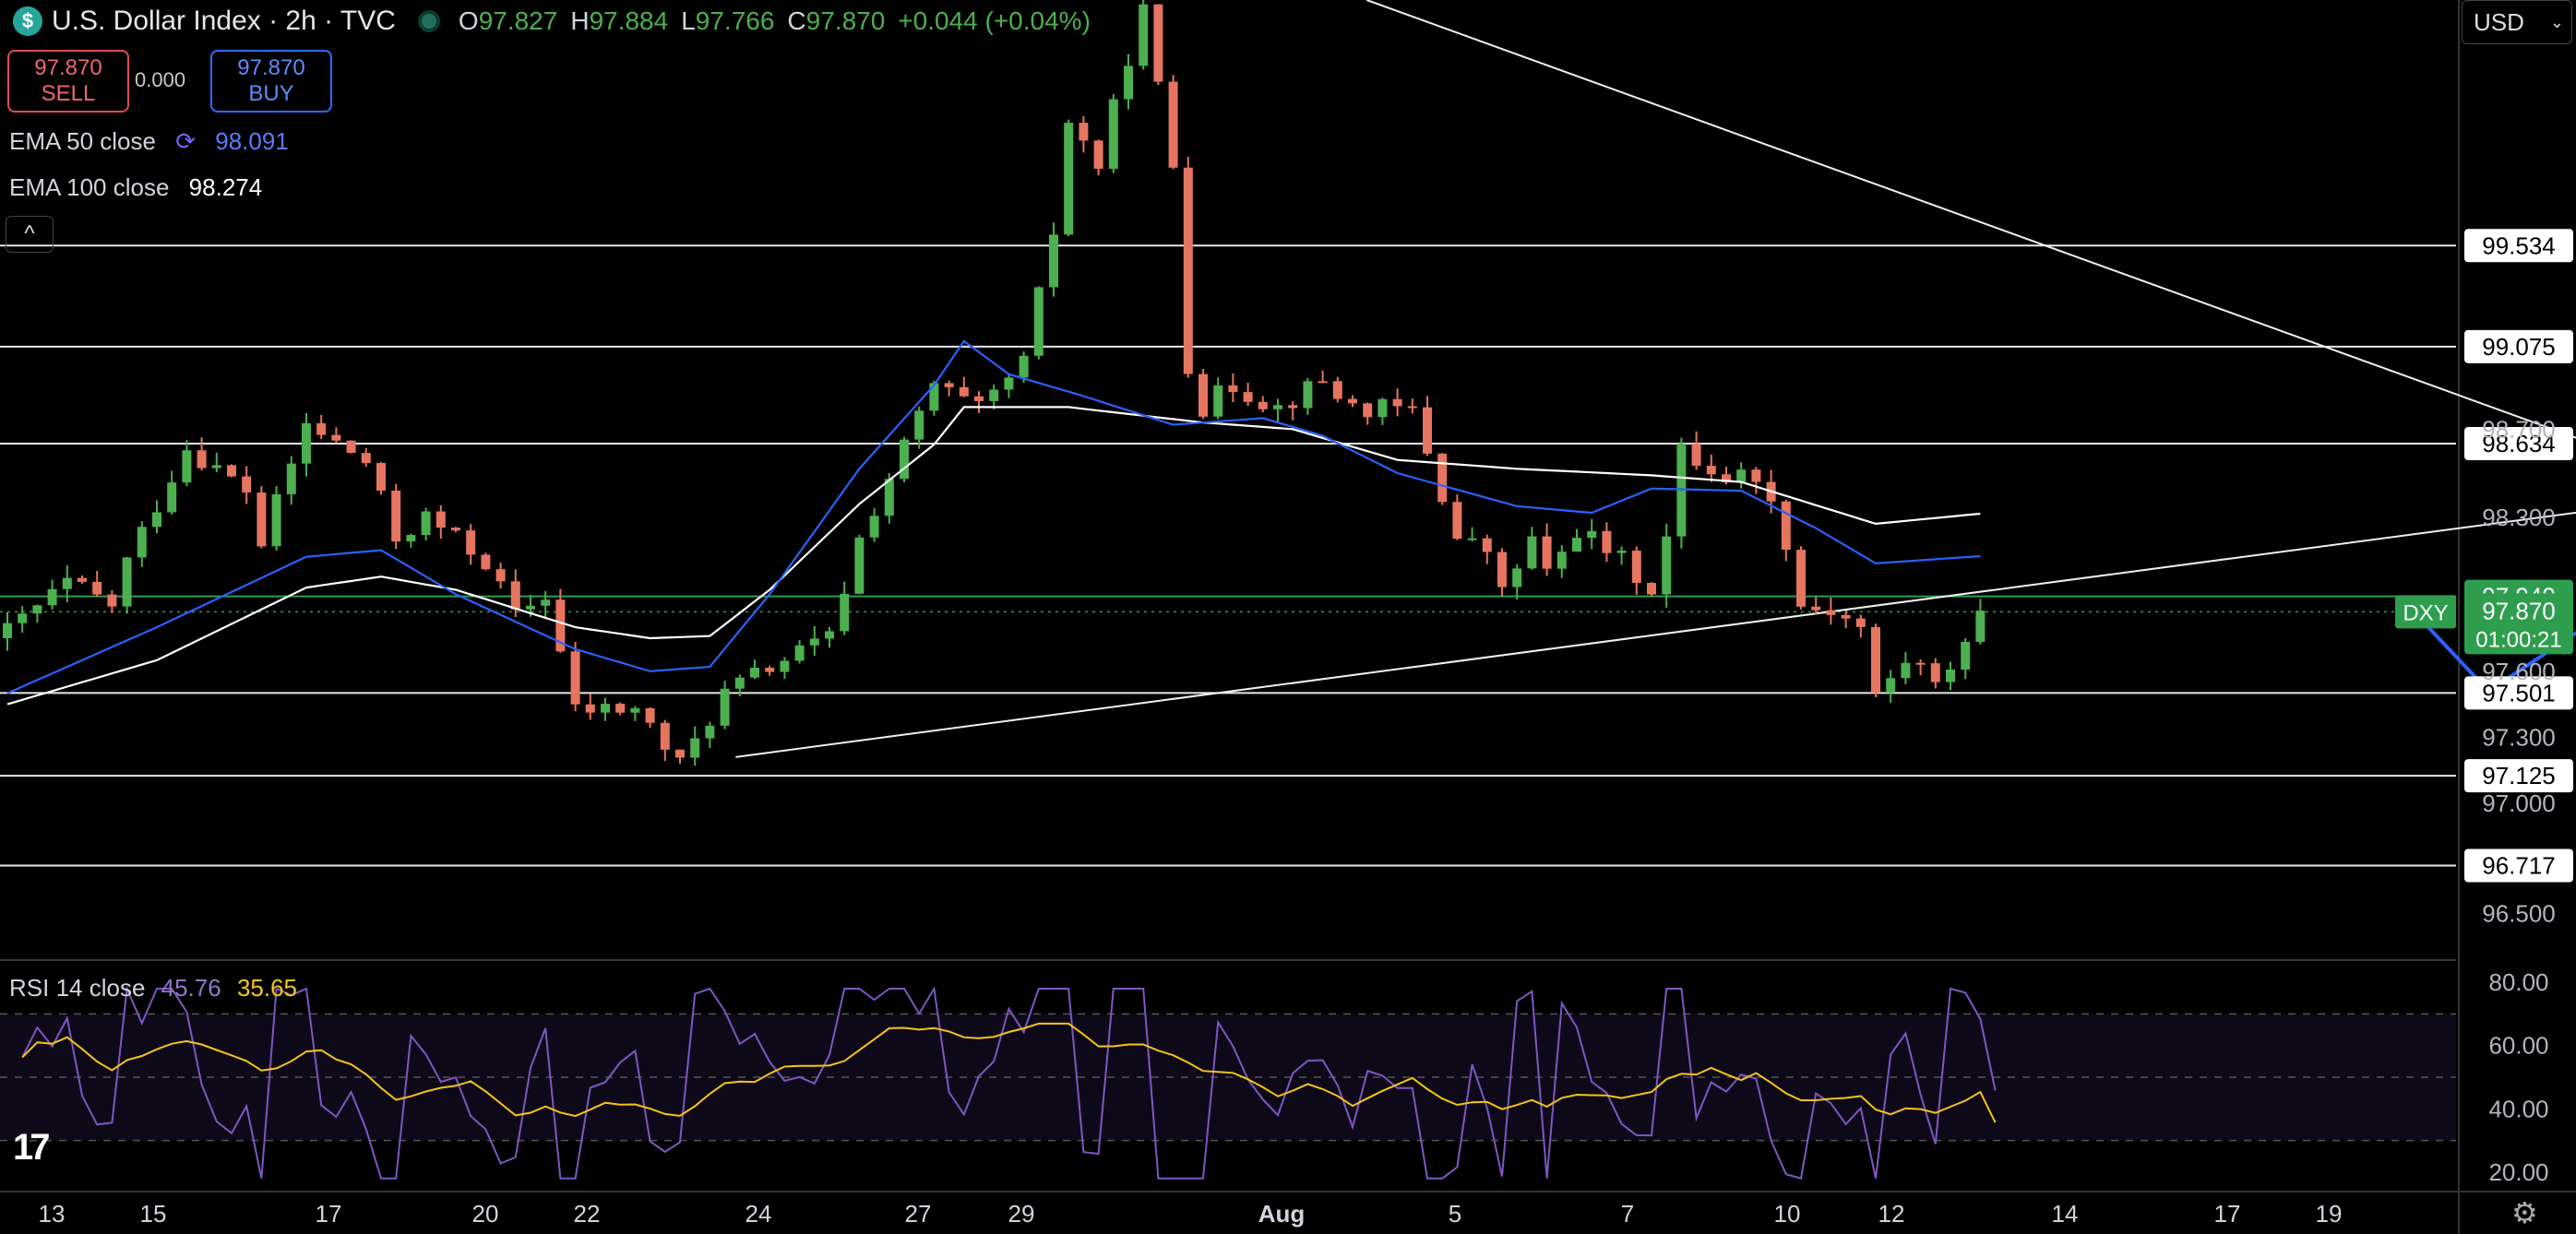 The height and width of the screenshot is (1234, 2576). Describe the element at coordinates (918, 1214) in the screenshot. I see `time-tick-label: 27` at that location.